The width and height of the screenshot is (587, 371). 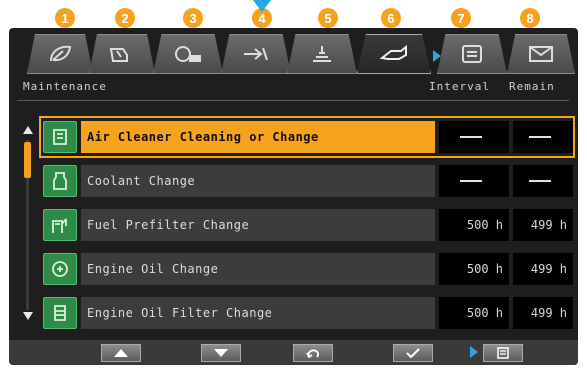 I want to click on machine-scoop-icon, so click(x=118, y=55).